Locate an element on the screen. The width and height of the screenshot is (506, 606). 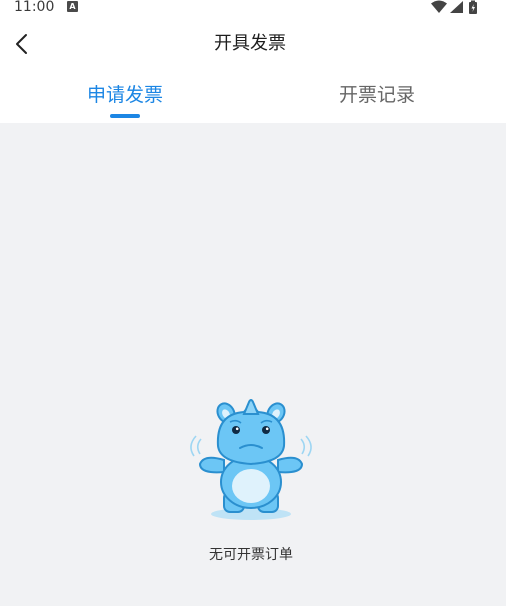
status-icons is located at coordinates (460, 7).